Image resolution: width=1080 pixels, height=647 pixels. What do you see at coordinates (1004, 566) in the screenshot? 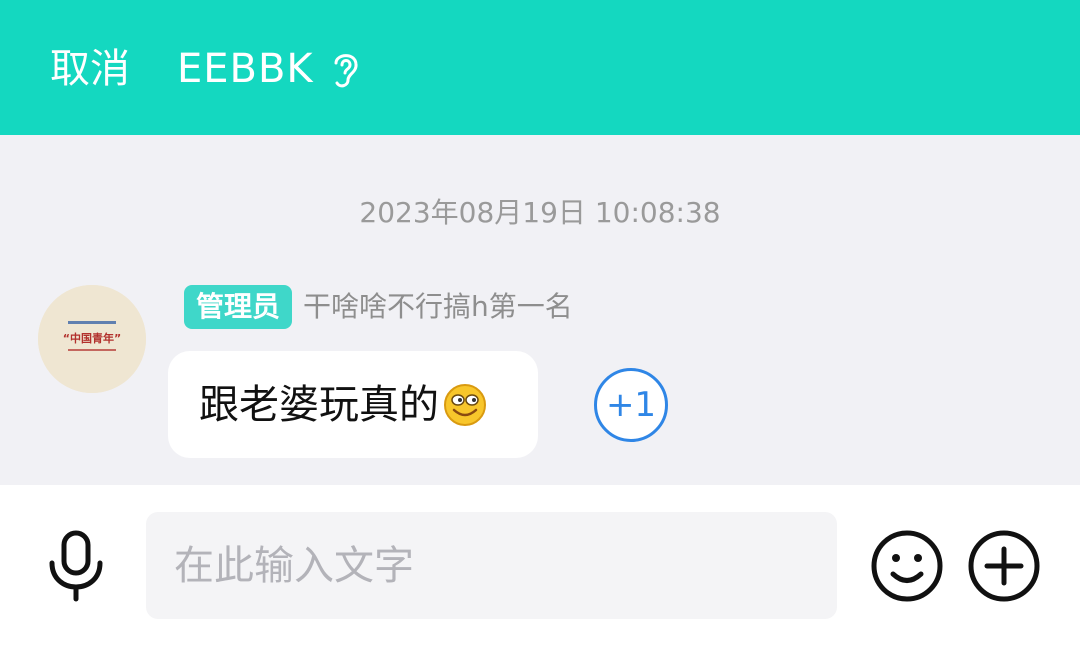
I see `plus-circle-icon` at bounding box center [1004, 566].